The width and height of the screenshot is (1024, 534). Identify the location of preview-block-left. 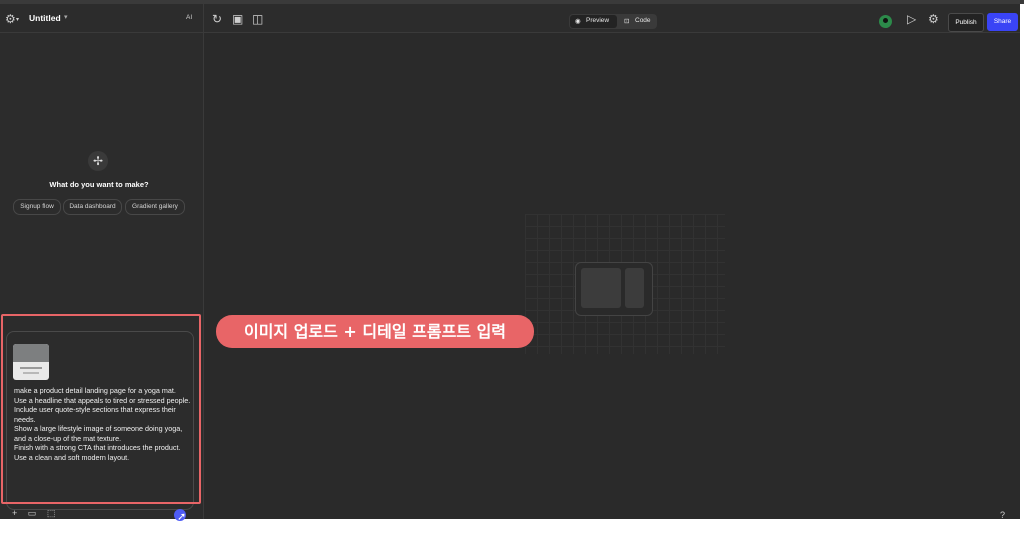
(601, 288).